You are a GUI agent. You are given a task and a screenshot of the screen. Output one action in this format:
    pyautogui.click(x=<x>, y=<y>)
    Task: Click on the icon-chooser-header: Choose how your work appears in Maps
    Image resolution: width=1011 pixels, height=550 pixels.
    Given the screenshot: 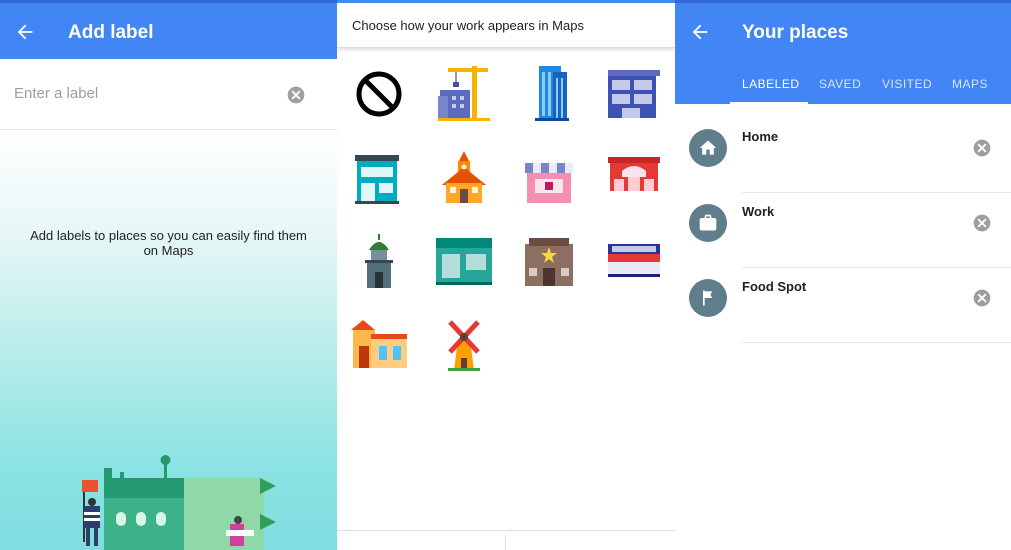 What is the action you would take?
    pyautogui.click(x=506, y=24)
    